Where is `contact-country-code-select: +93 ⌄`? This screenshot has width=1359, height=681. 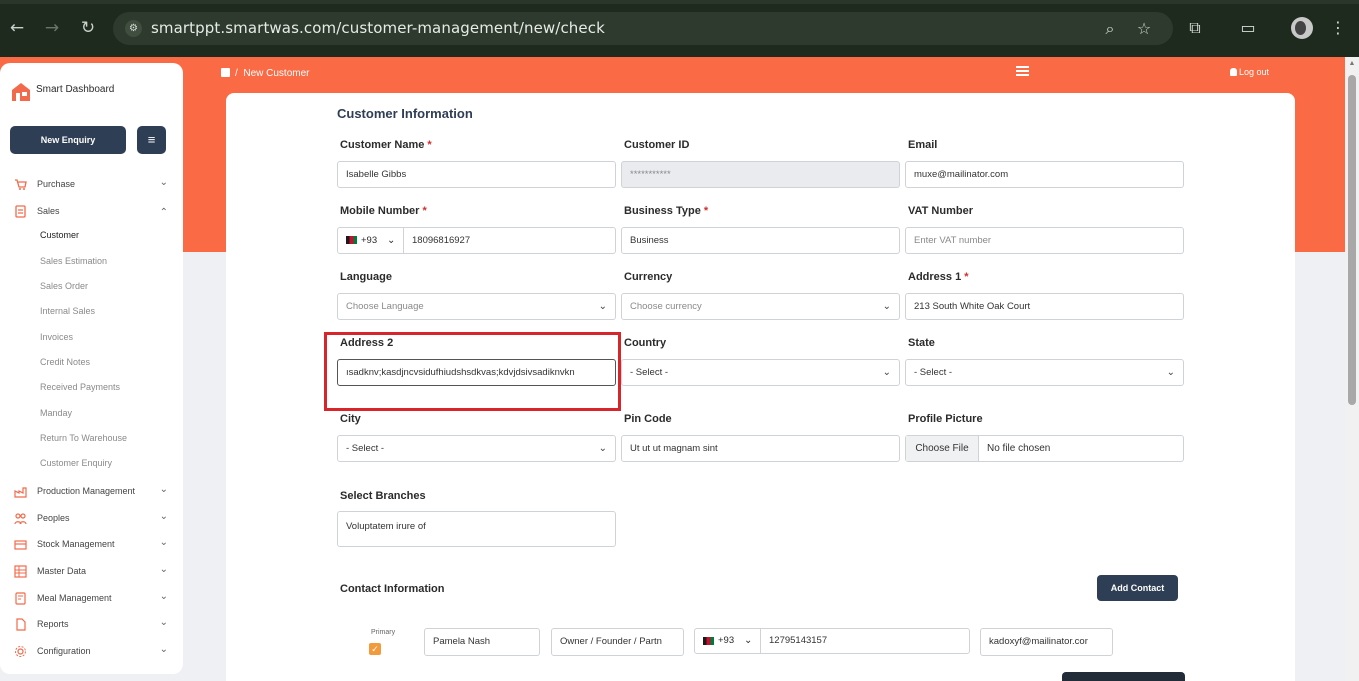 contact-country-code-select: +93 ⌄ is located at coordinates (728, 641).